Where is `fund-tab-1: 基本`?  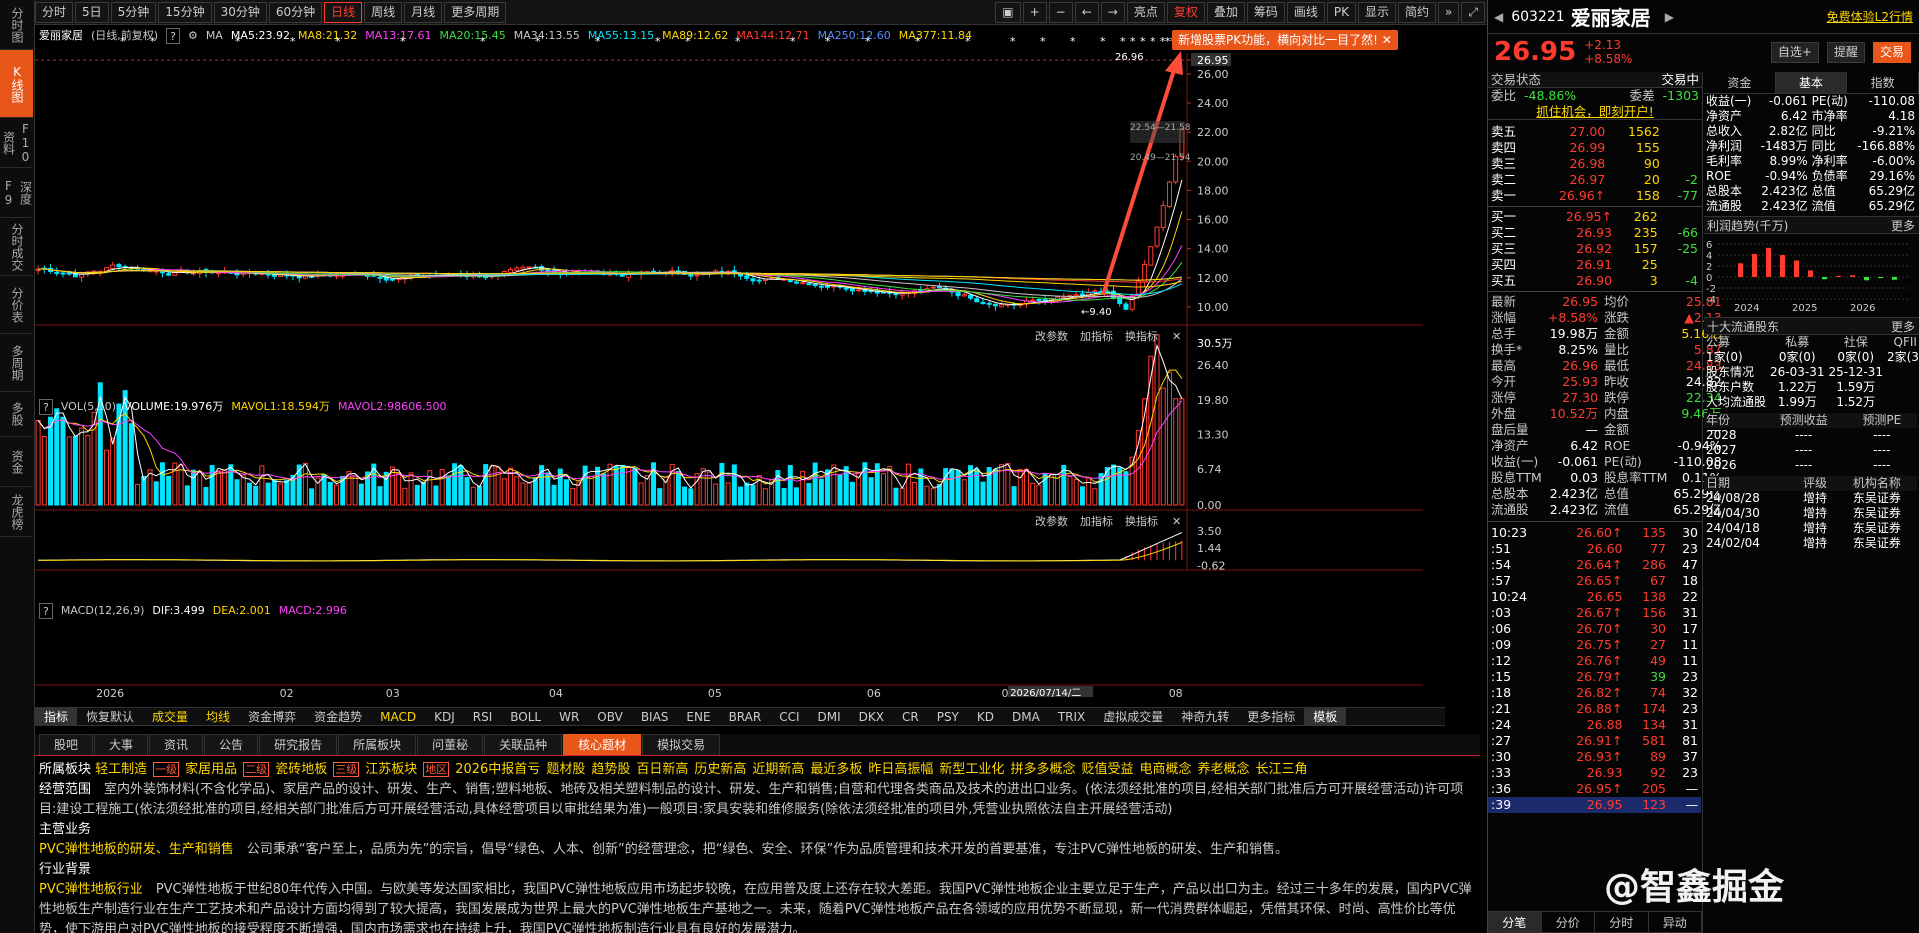 fund-tab-1: 基本 is located at coordinates (1811, 82).